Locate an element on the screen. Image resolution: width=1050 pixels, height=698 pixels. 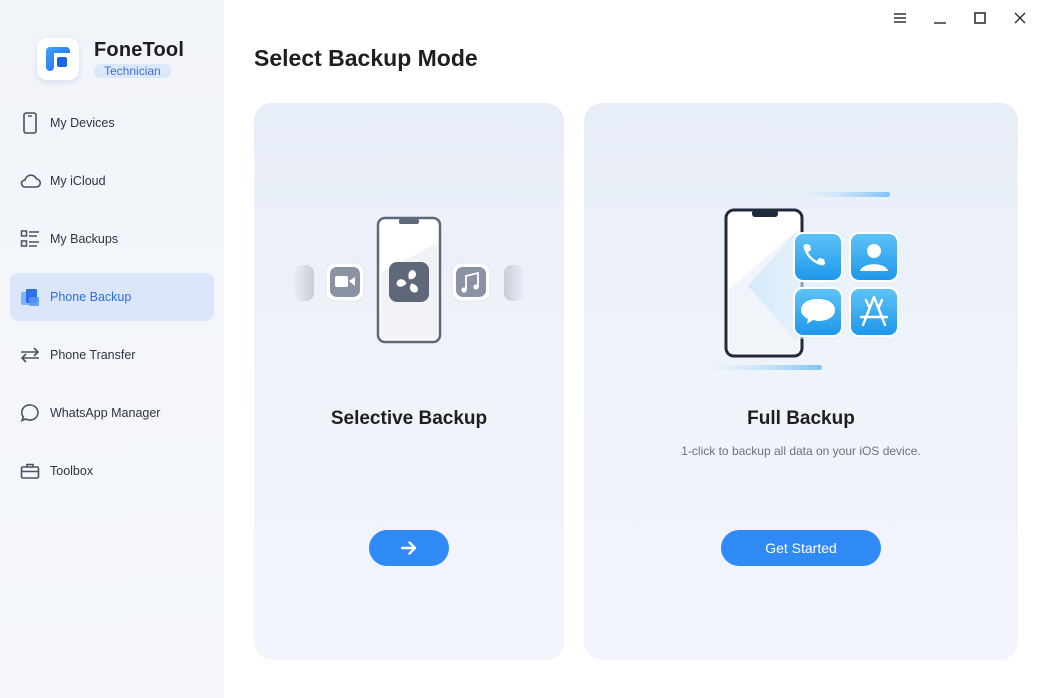
full-backup-illustration is located at coordinates (801, 281).